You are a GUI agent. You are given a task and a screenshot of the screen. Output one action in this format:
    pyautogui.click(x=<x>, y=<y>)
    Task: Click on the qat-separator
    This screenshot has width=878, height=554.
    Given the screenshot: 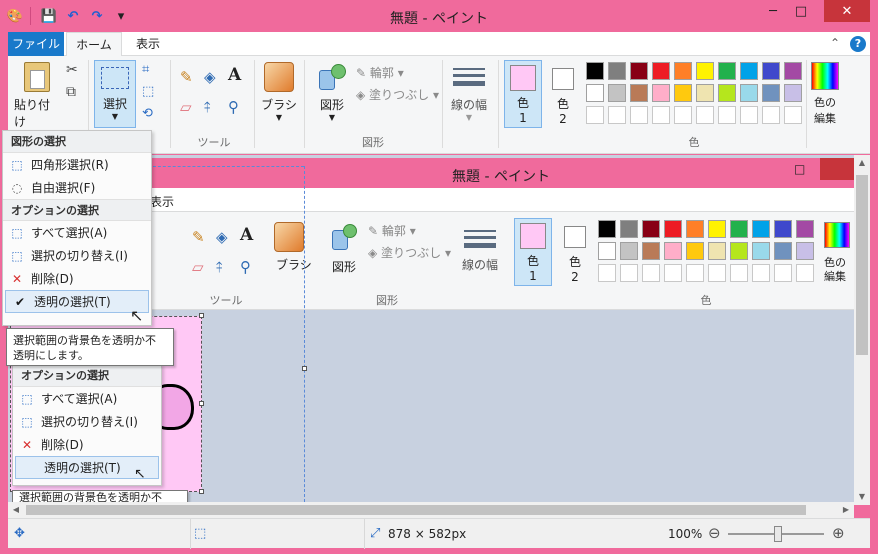 What is the action you would take?
    pyautogui.click(x=32, y=16)
    